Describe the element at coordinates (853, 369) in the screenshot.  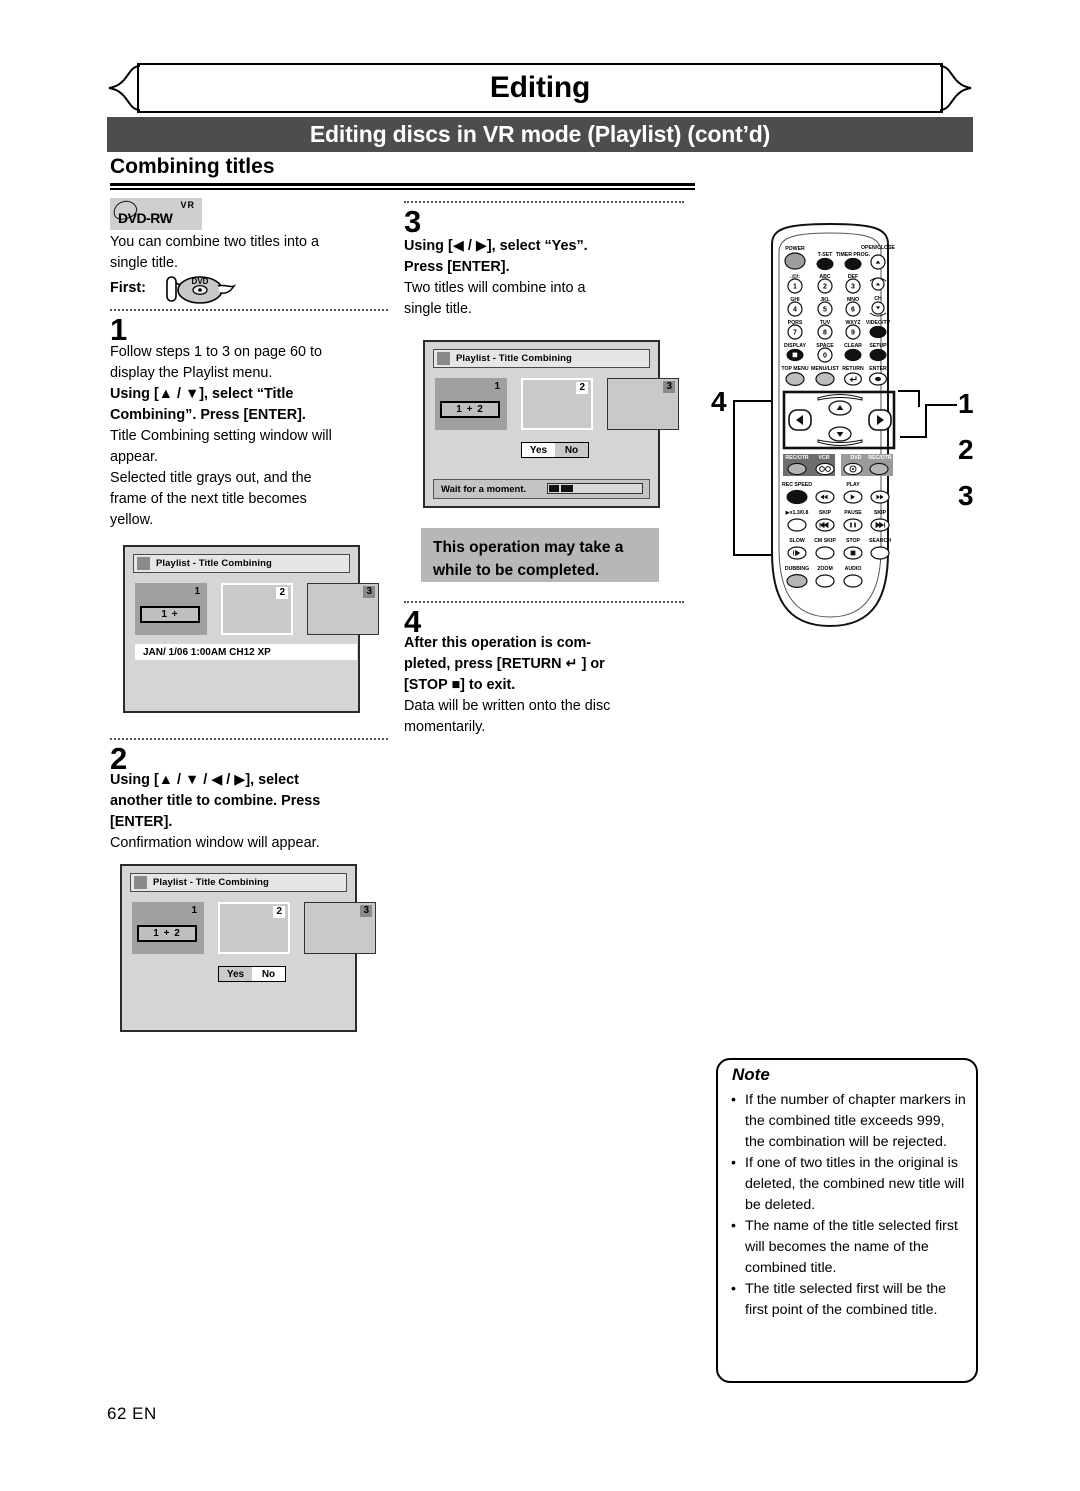
I see `svg-text: RETURN` at that location.